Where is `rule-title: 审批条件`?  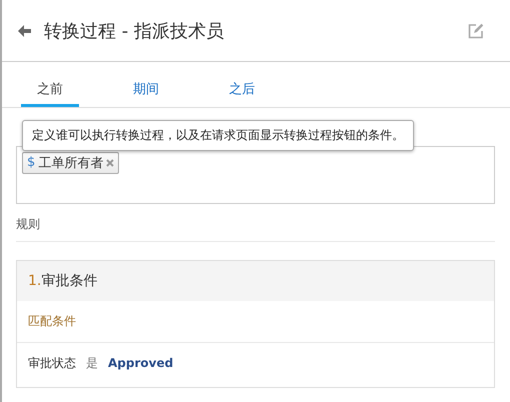 rule-title: 审批条件 is located at coordinates (69, 281).